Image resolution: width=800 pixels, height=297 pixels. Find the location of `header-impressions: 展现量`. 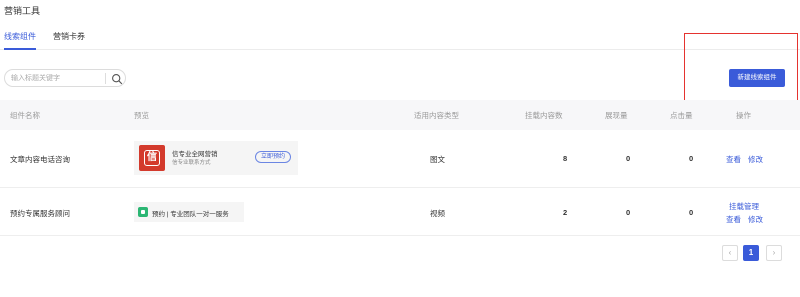

header-impressions: 展现量 is located at coordinates (616, 115).